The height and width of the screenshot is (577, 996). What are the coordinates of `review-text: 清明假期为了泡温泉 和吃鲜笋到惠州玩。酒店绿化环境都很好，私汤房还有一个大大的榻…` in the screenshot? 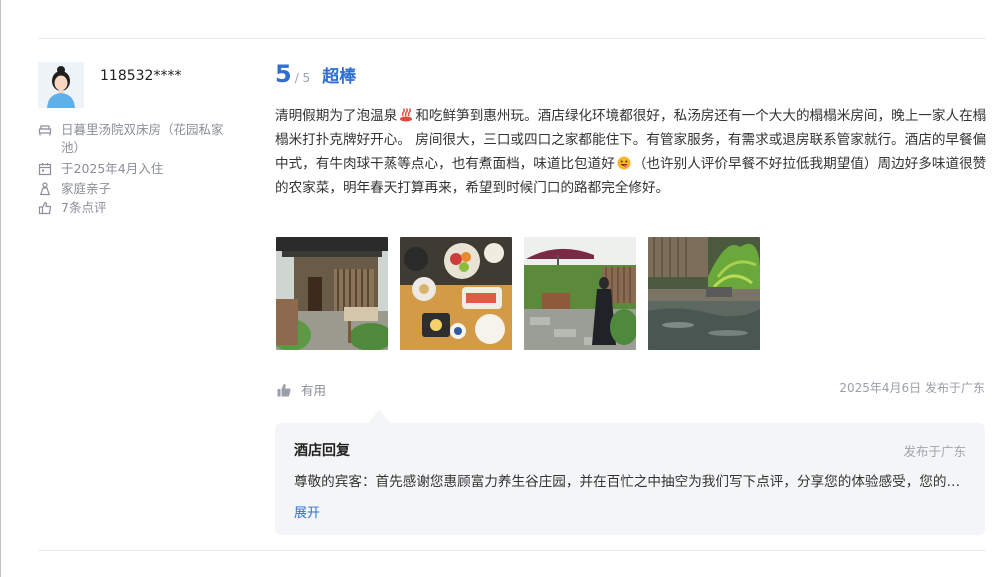 It's located at (631, 152).